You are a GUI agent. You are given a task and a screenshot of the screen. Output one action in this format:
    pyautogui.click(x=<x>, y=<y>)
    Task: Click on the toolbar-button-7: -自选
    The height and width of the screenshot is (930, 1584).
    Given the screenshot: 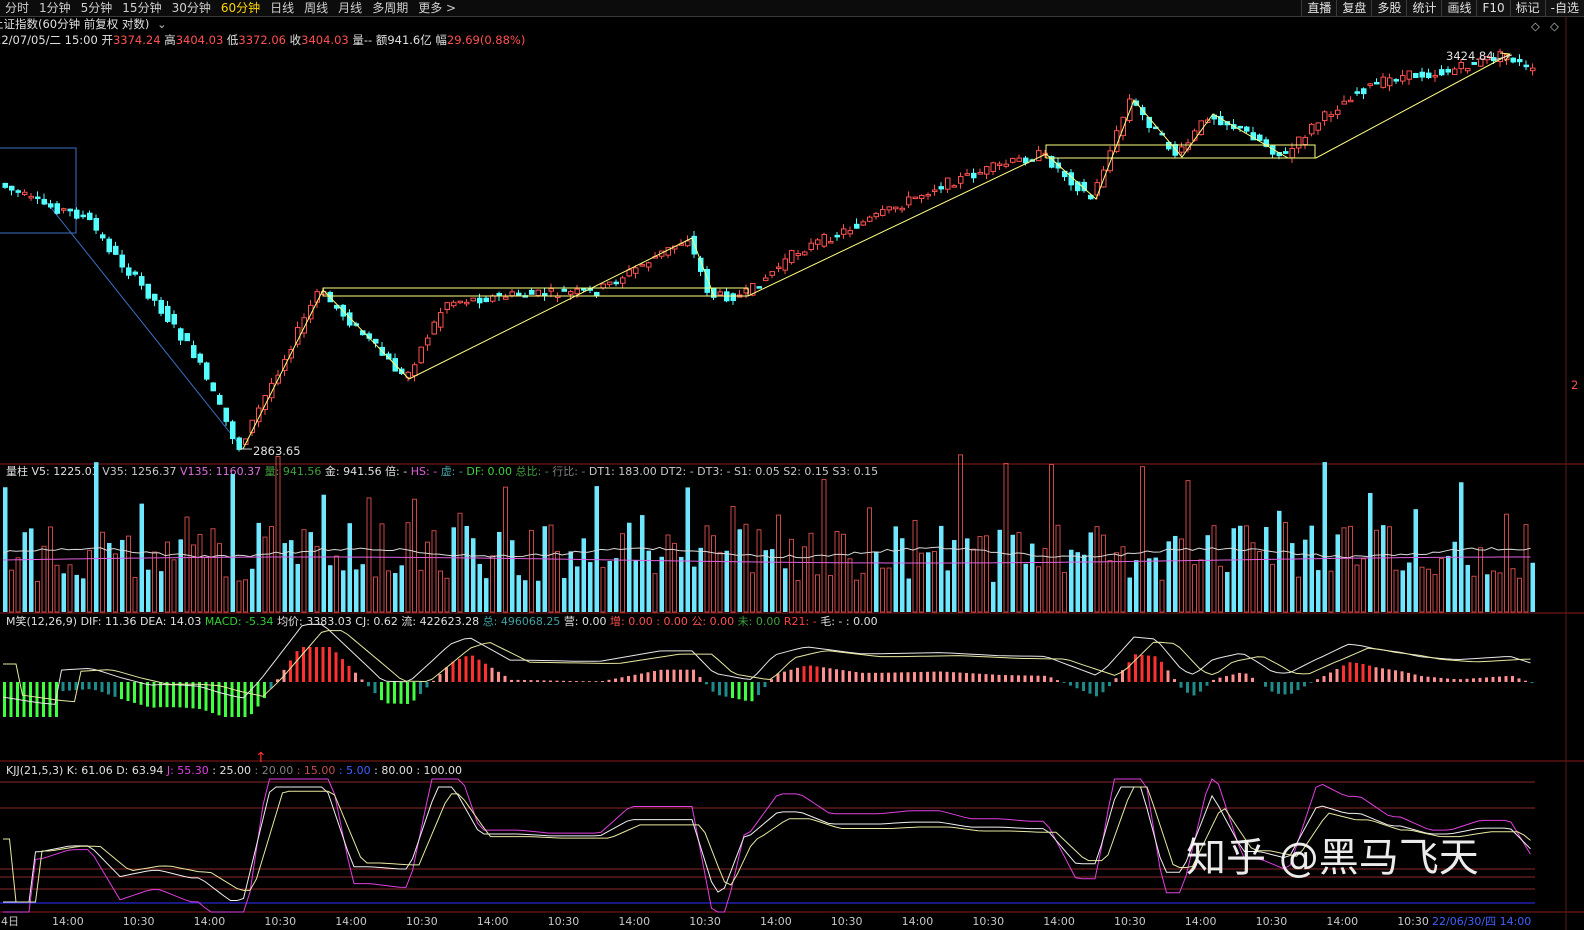 What is the action you would take?
    pyautogui.click(x=1564, y=8)
    